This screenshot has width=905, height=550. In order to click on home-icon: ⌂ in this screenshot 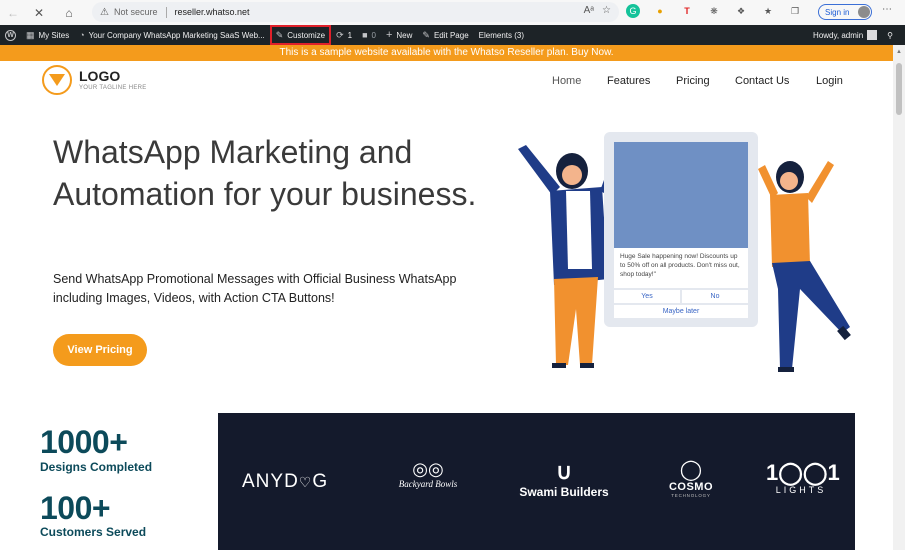, I will do `click(69, 13)`.